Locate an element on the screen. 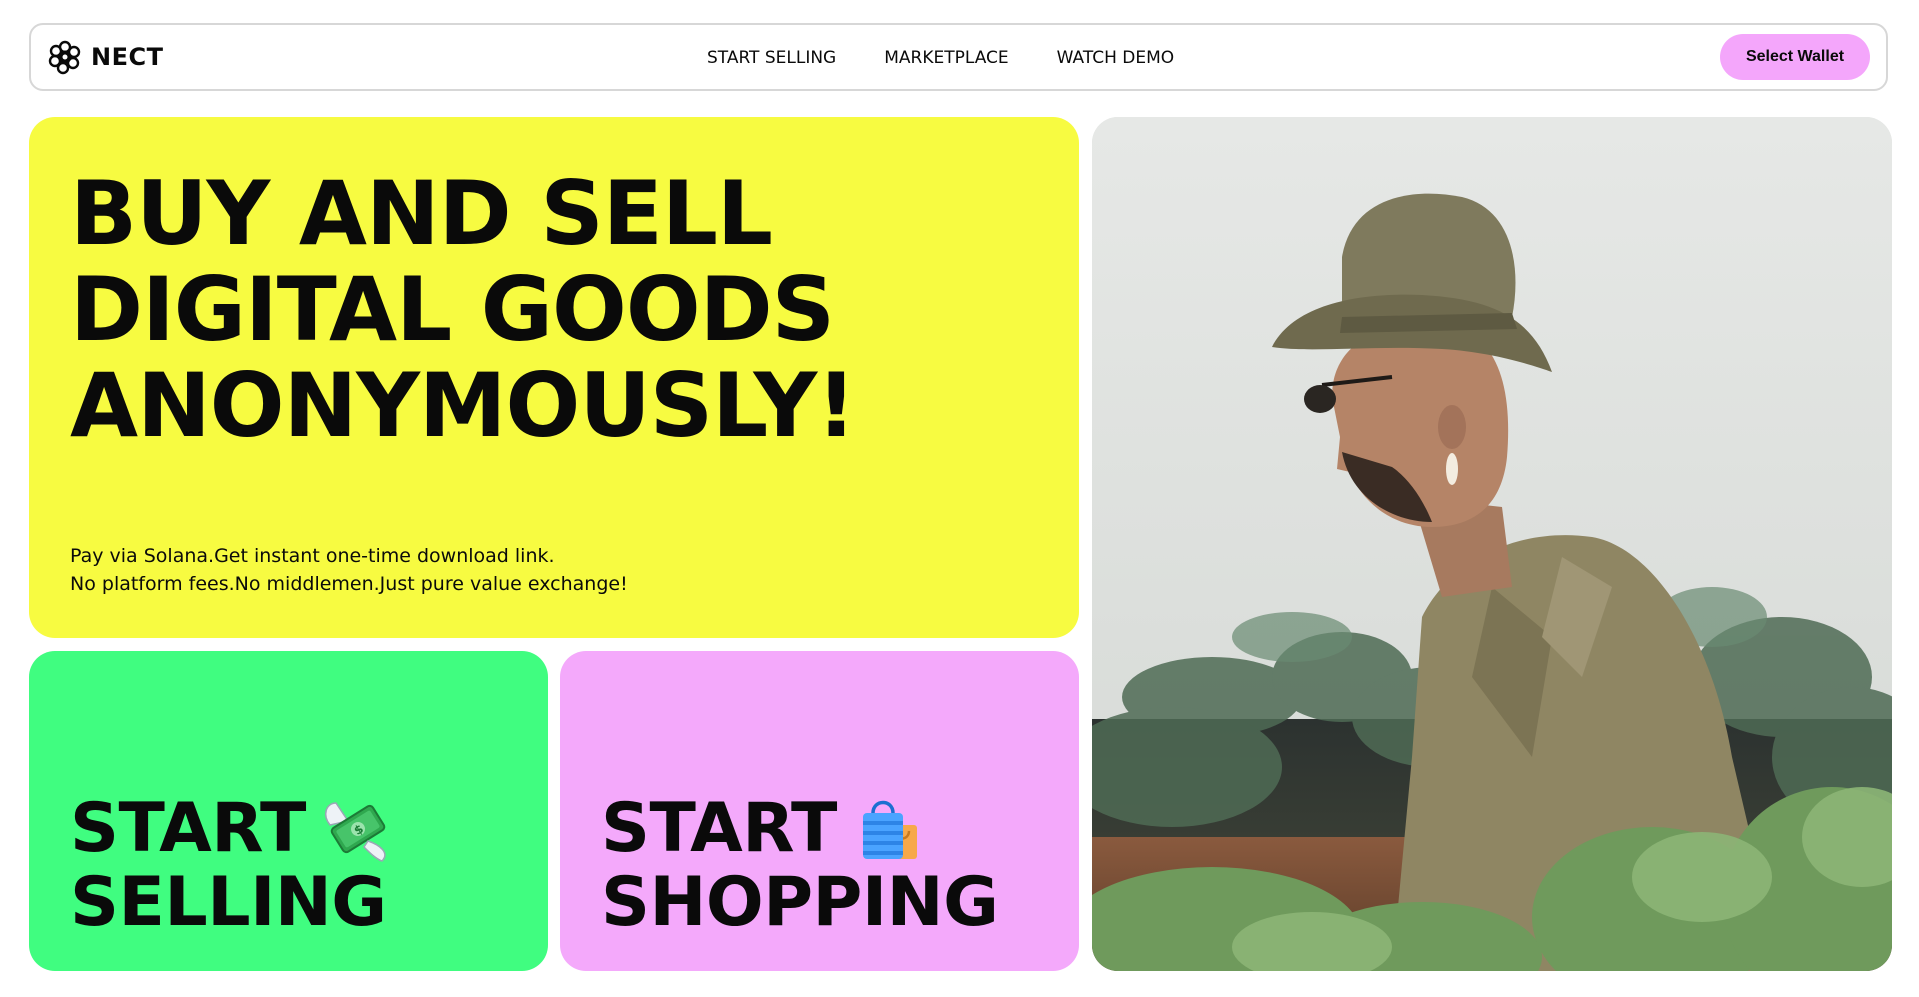 This screenshot has height=997, width=1919. start-shopping-title: START SHOPPING is located at coordinates (800, 865).